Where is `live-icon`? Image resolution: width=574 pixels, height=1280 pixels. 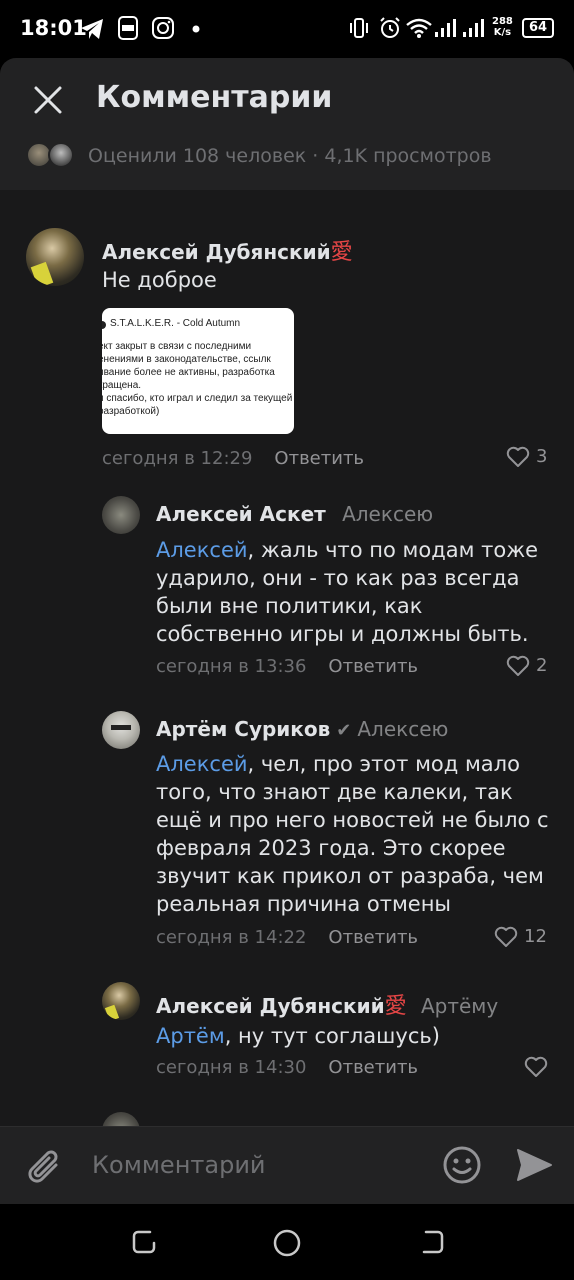 live-icon is located at coordinates (128, 28).